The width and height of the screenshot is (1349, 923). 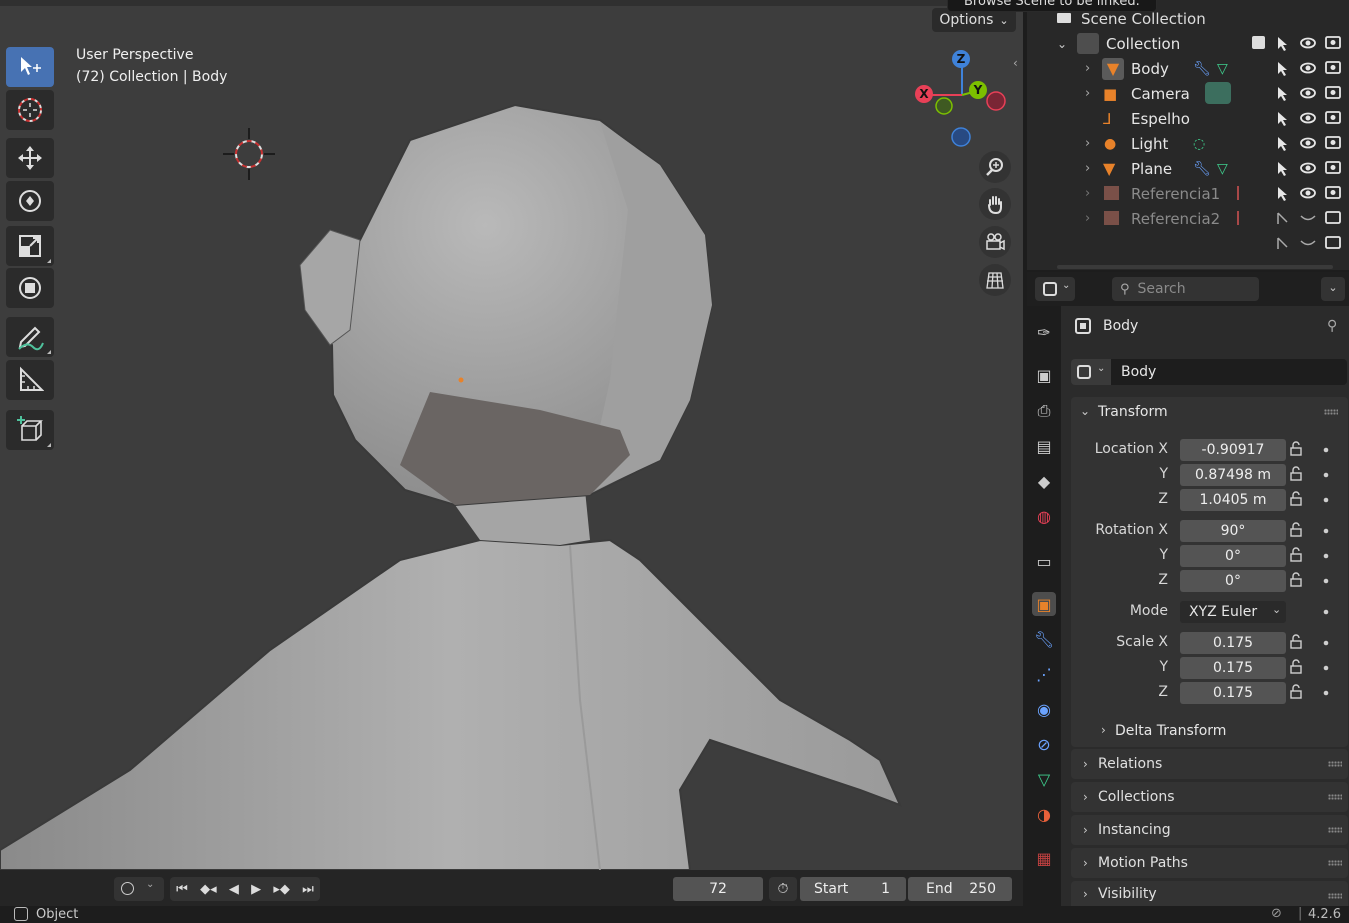 What do you see at coordinates (783, 889) in the screenshot?
I see `stopwatch-icon: ⏱︎` at bounding box center [783, 889].